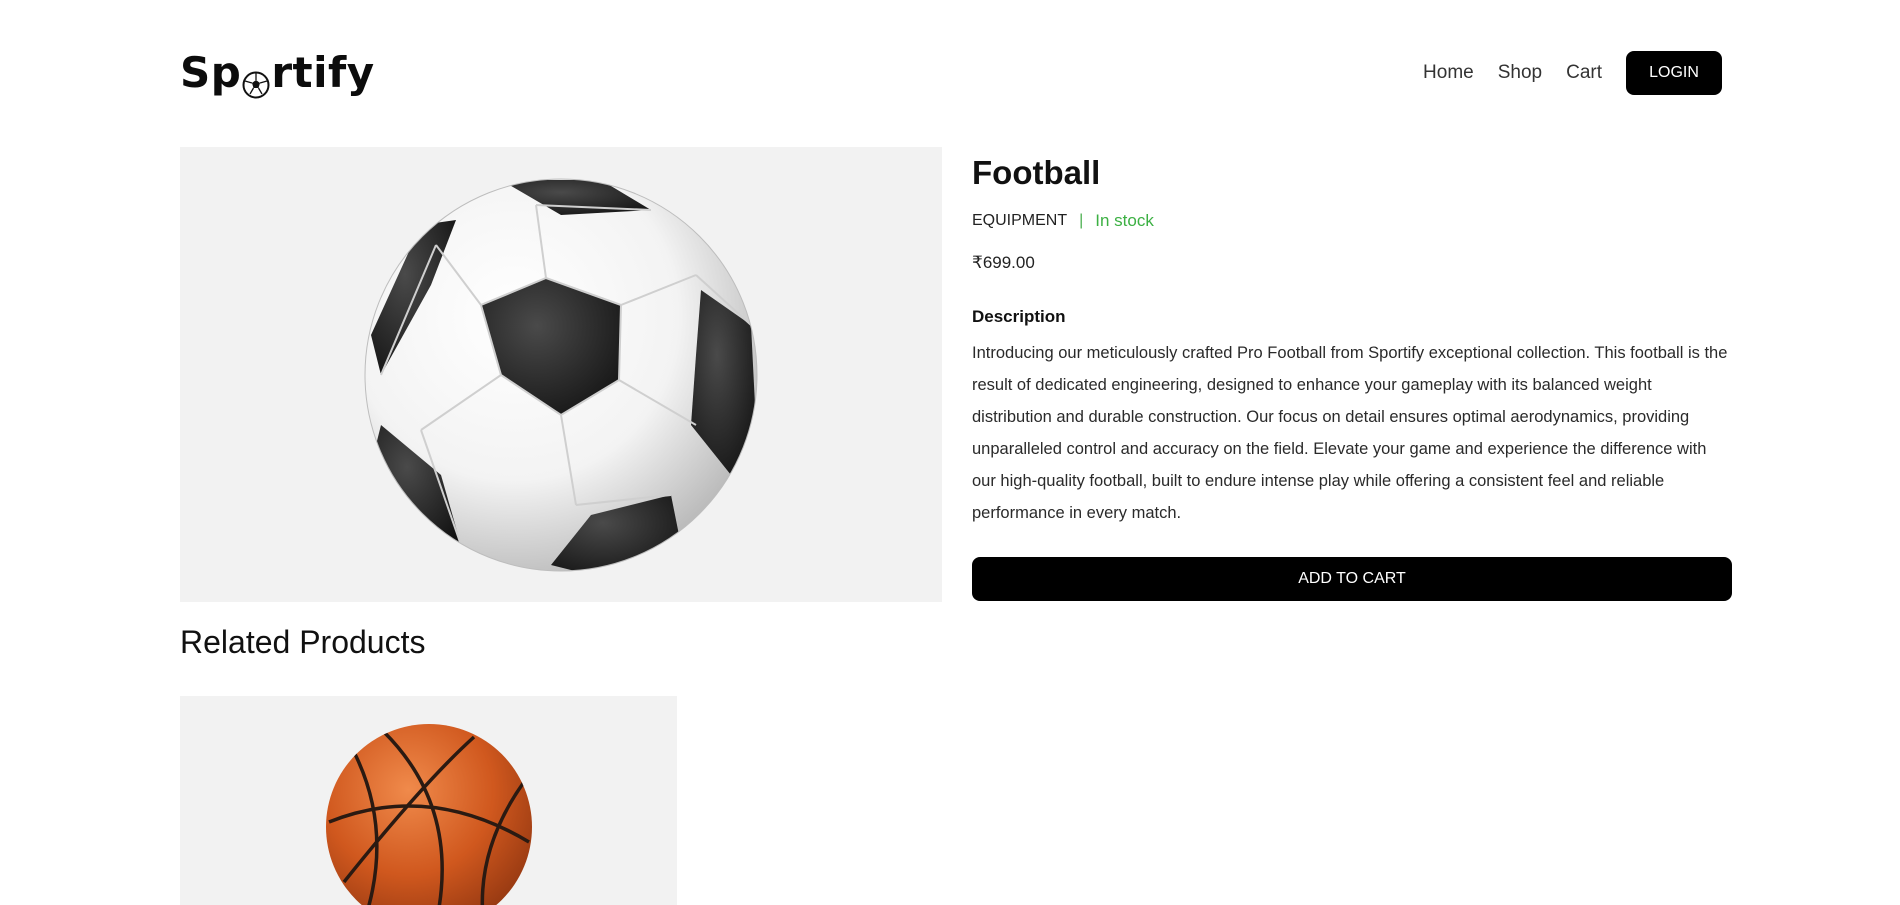 The image size is (1900, 905). Describe the element at coordinates (1448, 73) in the screenshot. I see `nav-home-link: Home` at that location.